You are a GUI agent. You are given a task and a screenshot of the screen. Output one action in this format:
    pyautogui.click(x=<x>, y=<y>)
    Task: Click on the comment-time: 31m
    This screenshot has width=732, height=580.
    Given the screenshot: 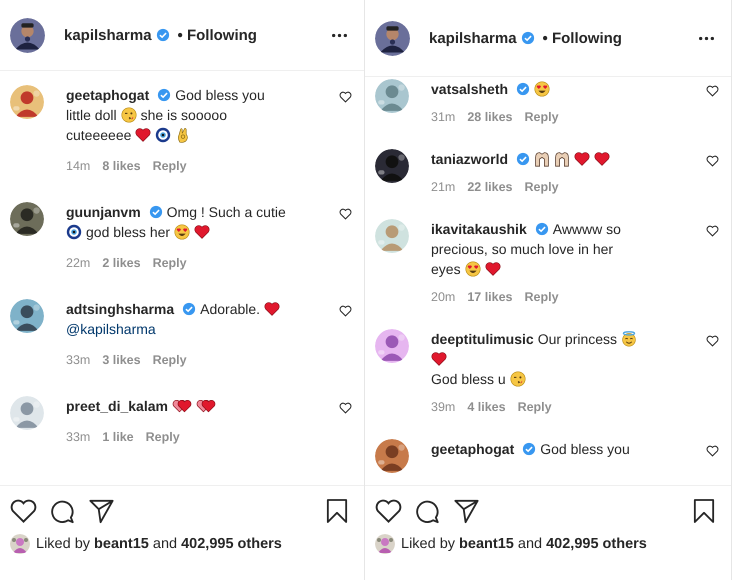 What is the action you would take?
    pyautogui.click(x=443, y=117)
    